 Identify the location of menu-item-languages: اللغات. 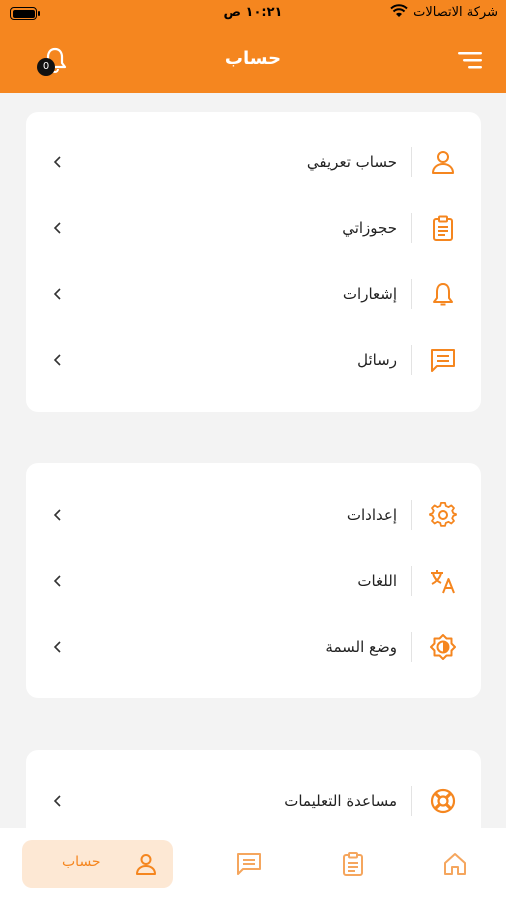
(253, 581).